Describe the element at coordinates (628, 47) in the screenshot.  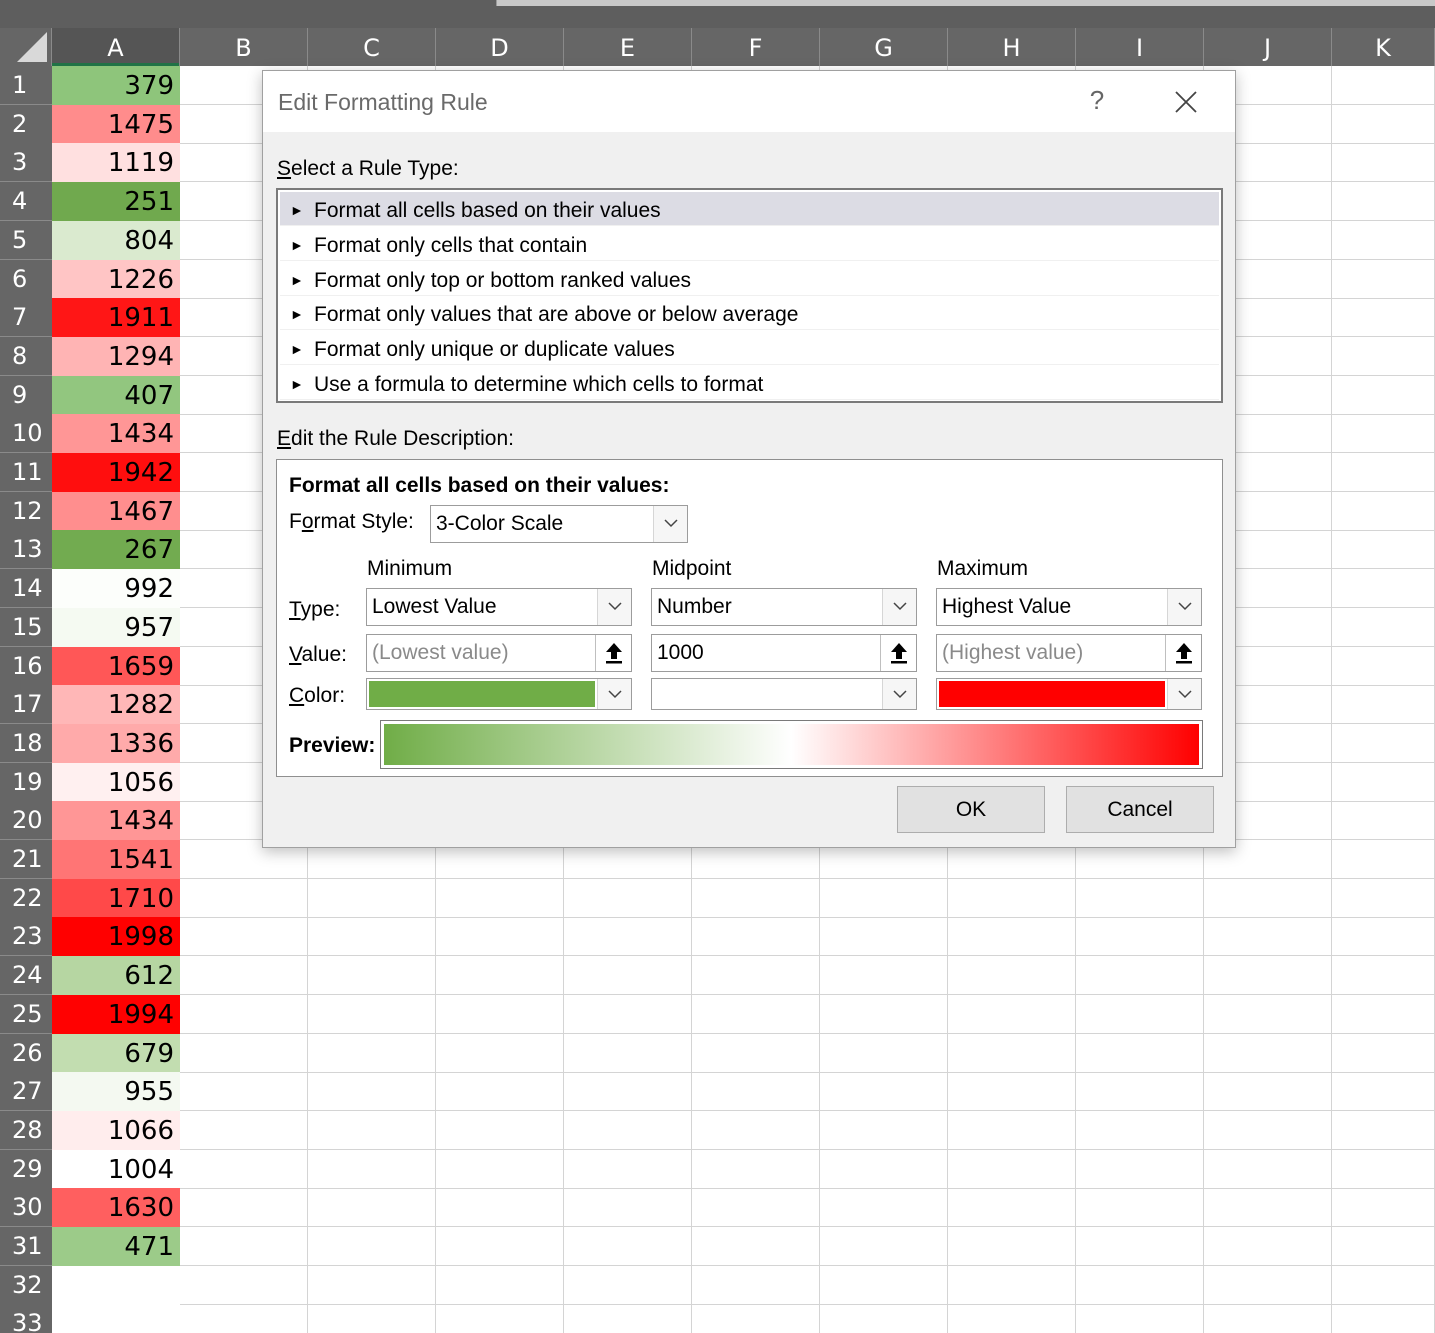
I see `column-header-e: E` at that location.